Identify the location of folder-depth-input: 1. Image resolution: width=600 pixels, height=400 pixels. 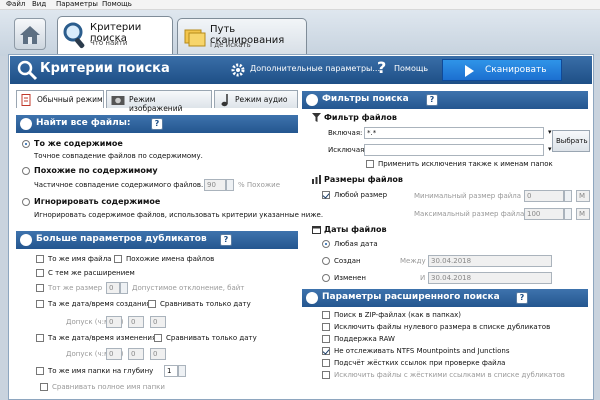
(171, 371).